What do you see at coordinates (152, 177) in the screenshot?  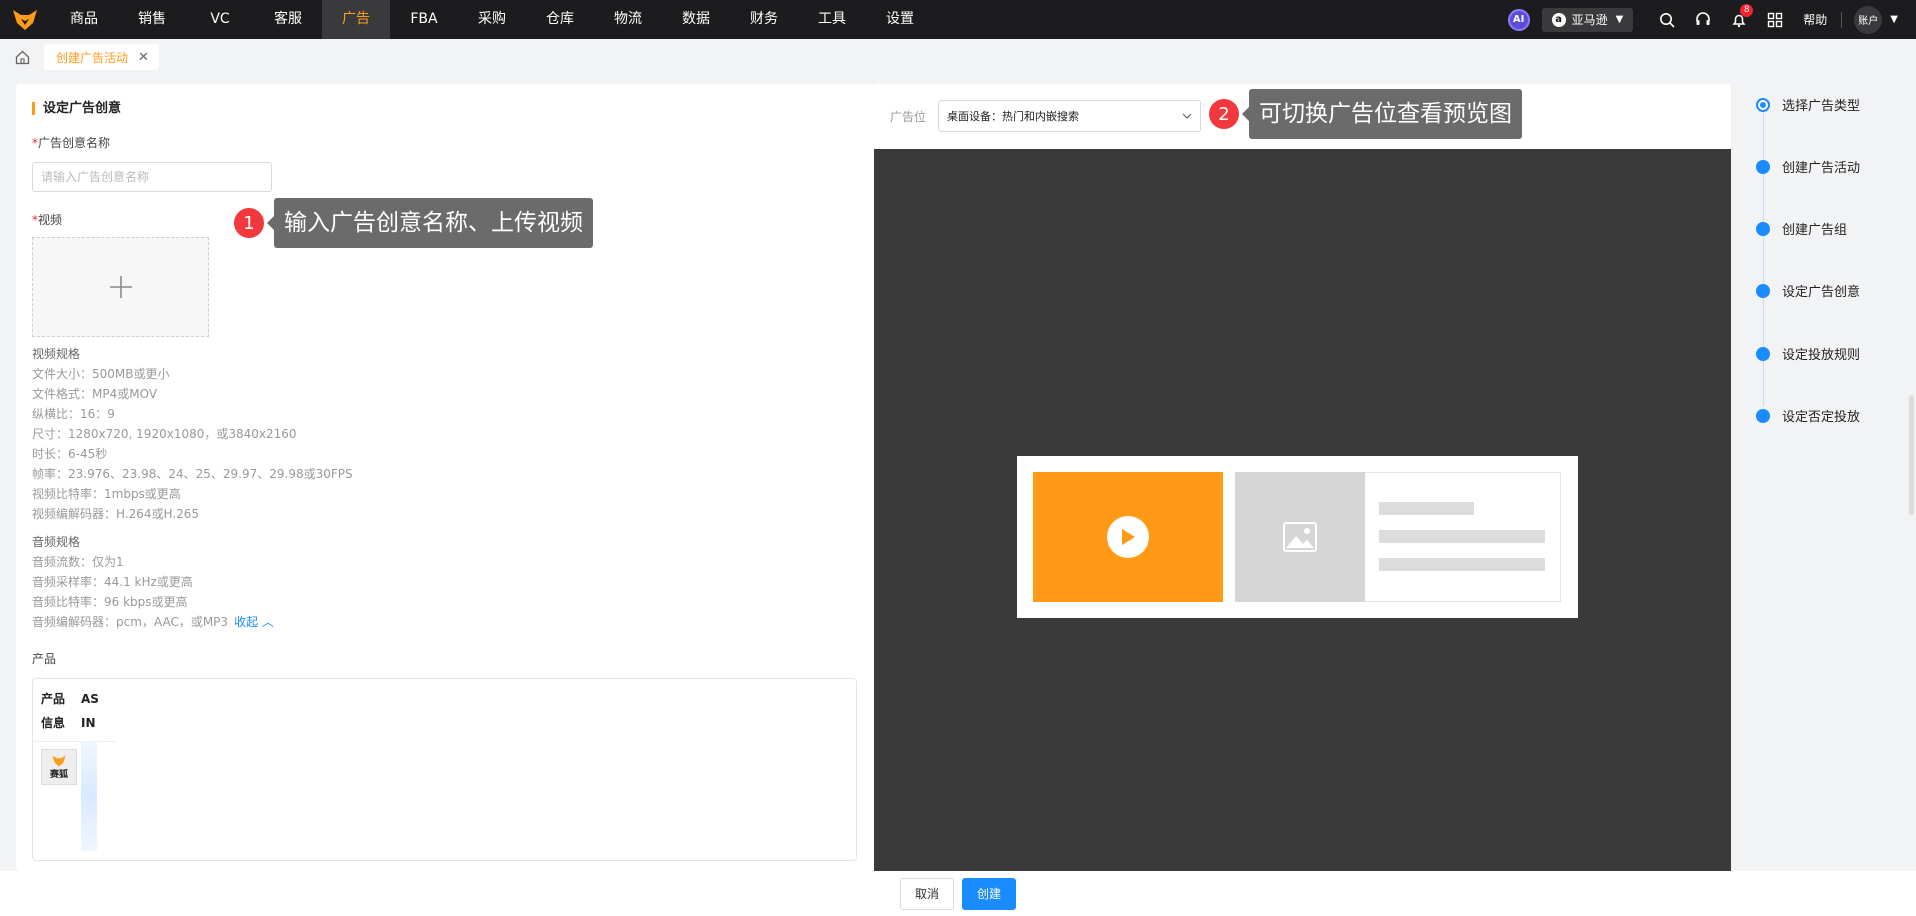 I see `creative-name-input` at bounding box center [152, 177].